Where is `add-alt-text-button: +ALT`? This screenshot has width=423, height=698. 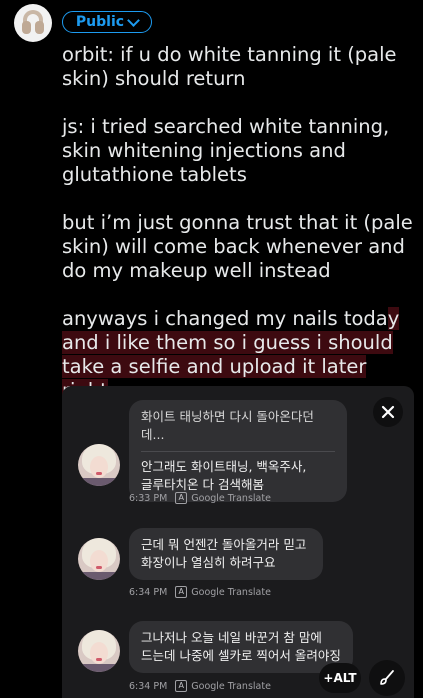 add-alt-text-button: +ALT is located at coordinates (340, 678).